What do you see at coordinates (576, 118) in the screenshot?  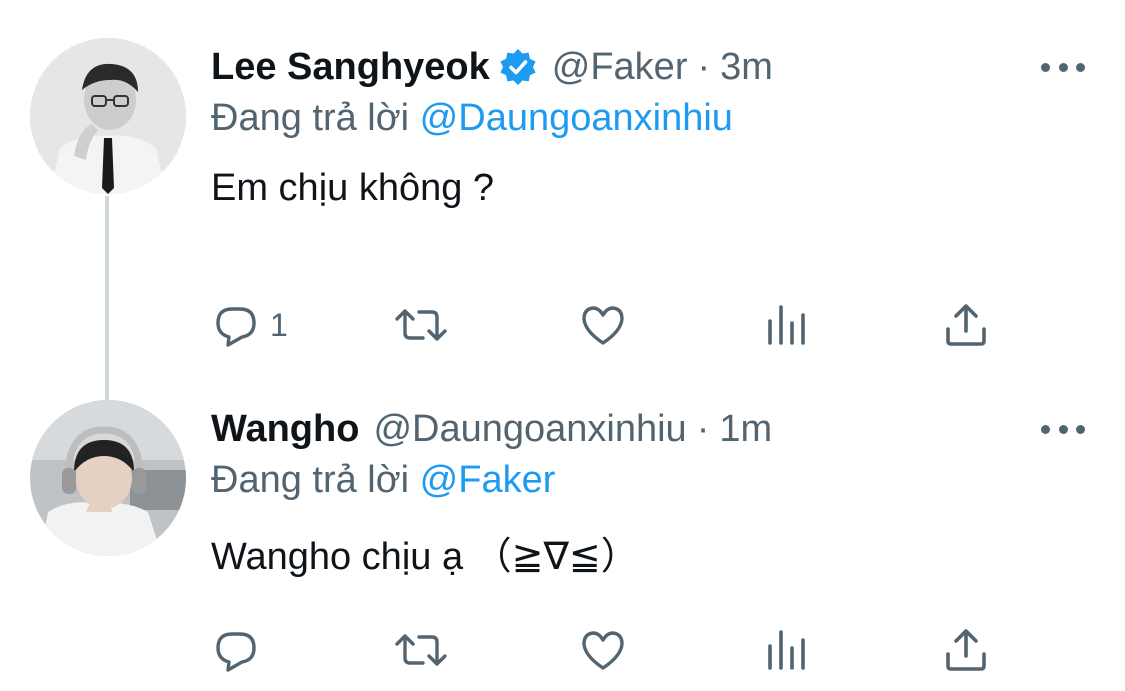 I see `reply-mention-link: @Daungoanxinhiu` at bounding box center [576, 118].